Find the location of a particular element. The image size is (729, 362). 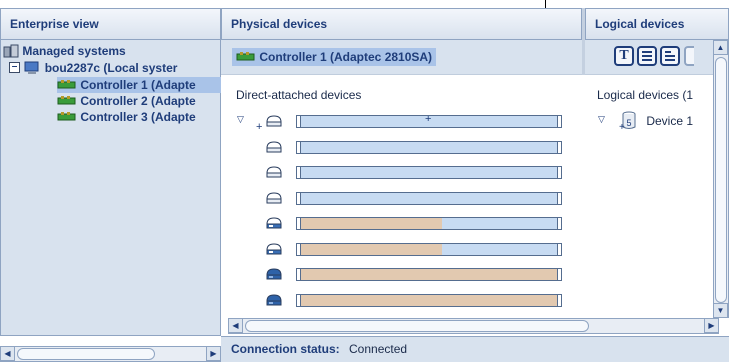

tree-controller-label: Controller 2 (Adapte is located at coordinates (138, 101).